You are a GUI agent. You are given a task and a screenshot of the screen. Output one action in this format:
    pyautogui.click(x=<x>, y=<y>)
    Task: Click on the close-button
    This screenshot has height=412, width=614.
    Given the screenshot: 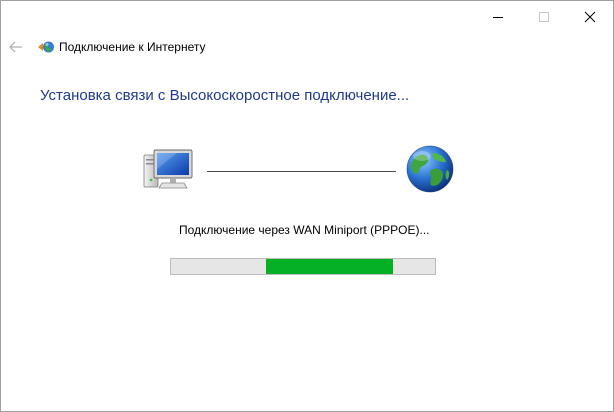 What is the action you would take?
    pyautogui.click(x=590, y=16)
    